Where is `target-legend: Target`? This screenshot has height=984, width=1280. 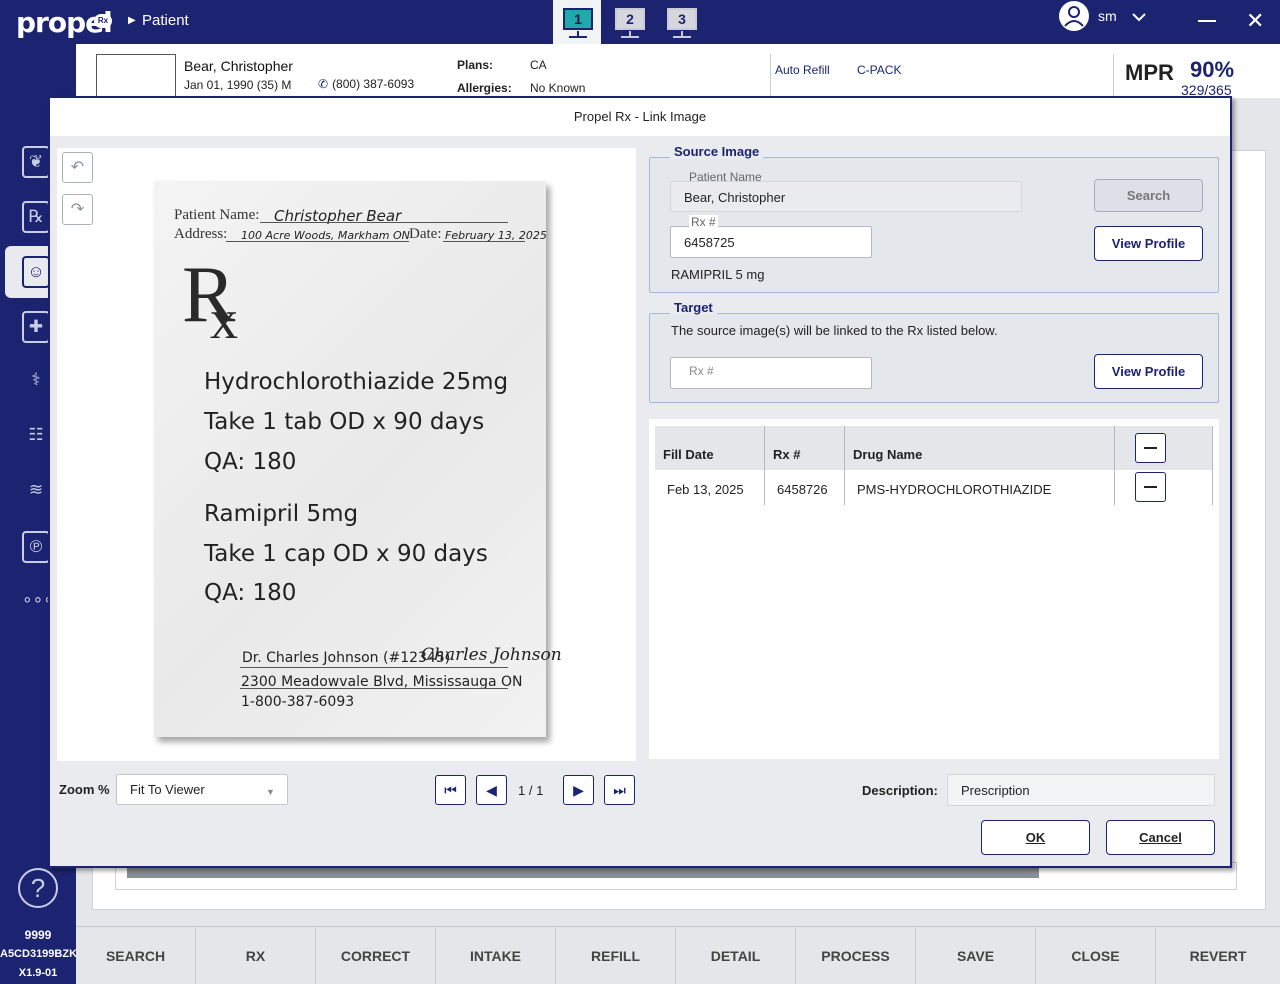
target-legend: Target is located at coordinates (693, 307).